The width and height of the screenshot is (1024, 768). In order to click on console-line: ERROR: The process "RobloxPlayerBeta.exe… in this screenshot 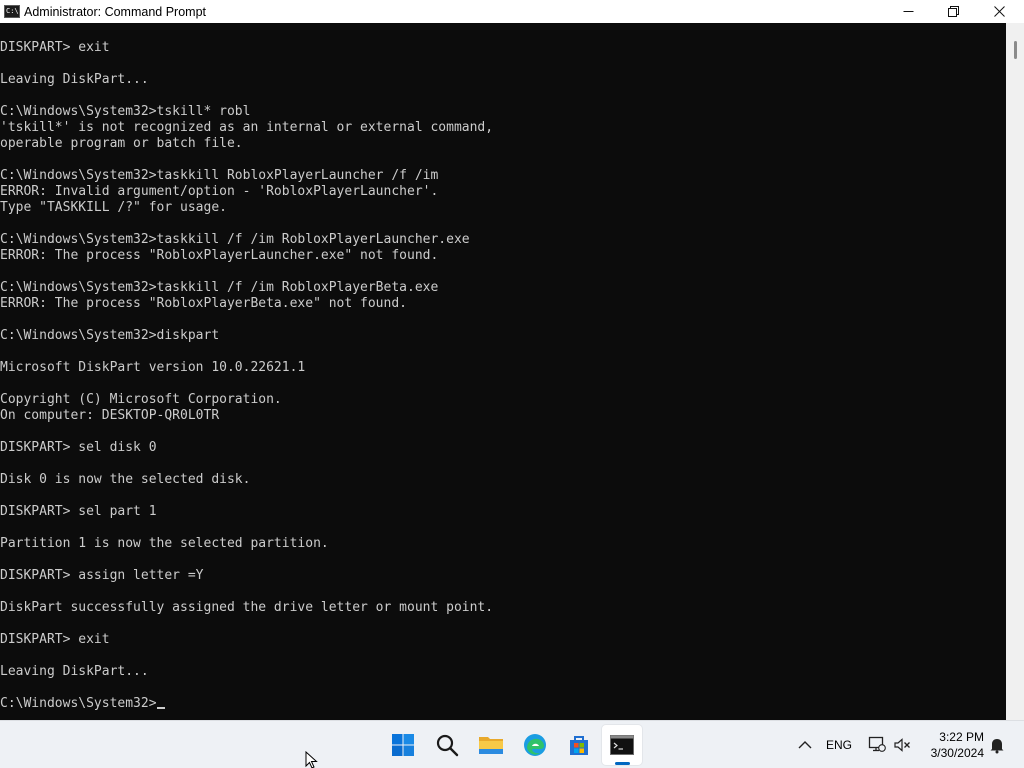, I will do `click(203, 303)`.